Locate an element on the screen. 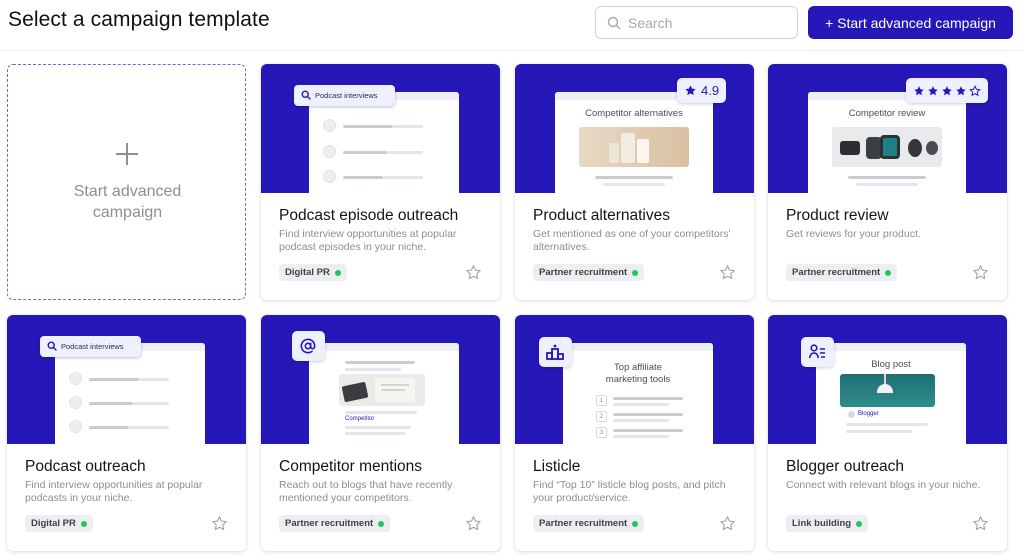 This screenshot has height=558, width=1024. start-advanced-campaign-card: Start advanced campaign is located at coordinates (126, 182).